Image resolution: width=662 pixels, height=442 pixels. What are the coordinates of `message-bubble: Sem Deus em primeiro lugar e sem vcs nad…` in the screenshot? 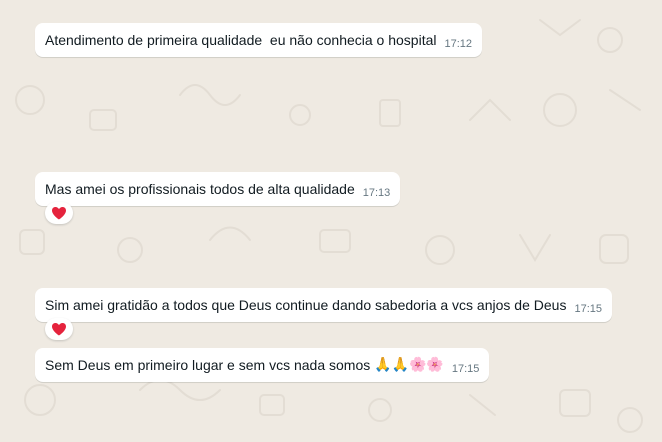 It's located at (262, 365).